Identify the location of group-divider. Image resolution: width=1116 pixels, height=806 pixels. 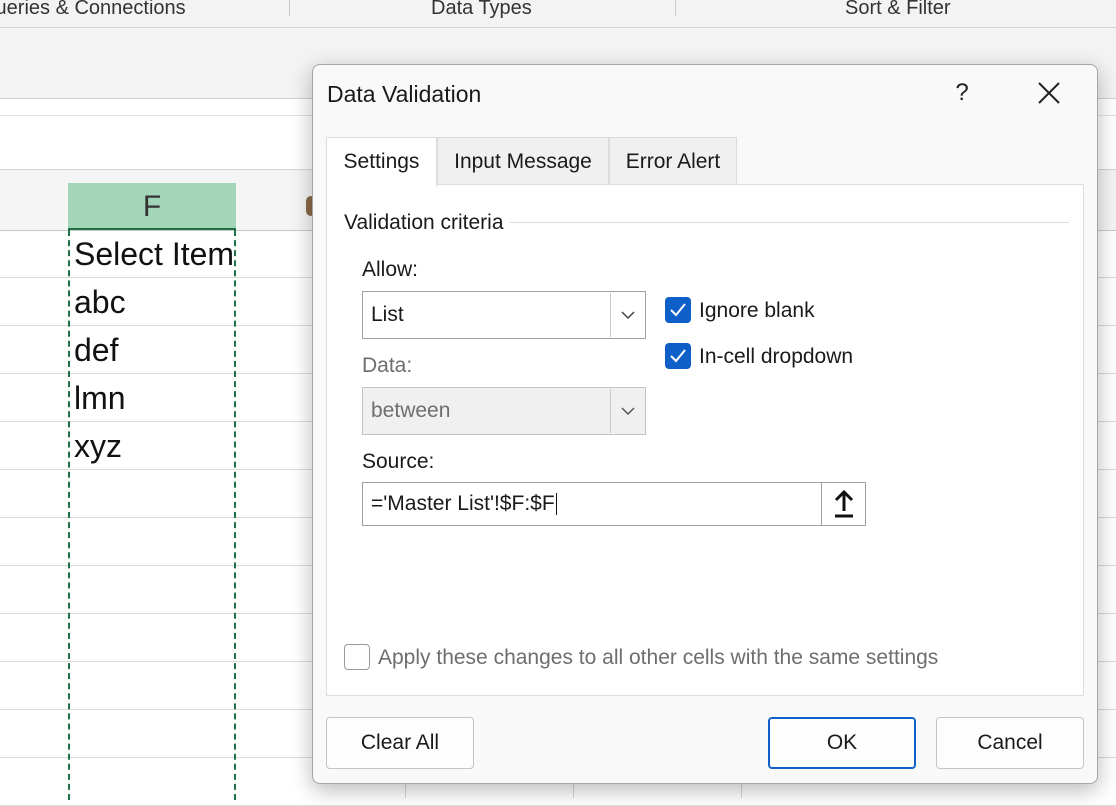
(788, 222).